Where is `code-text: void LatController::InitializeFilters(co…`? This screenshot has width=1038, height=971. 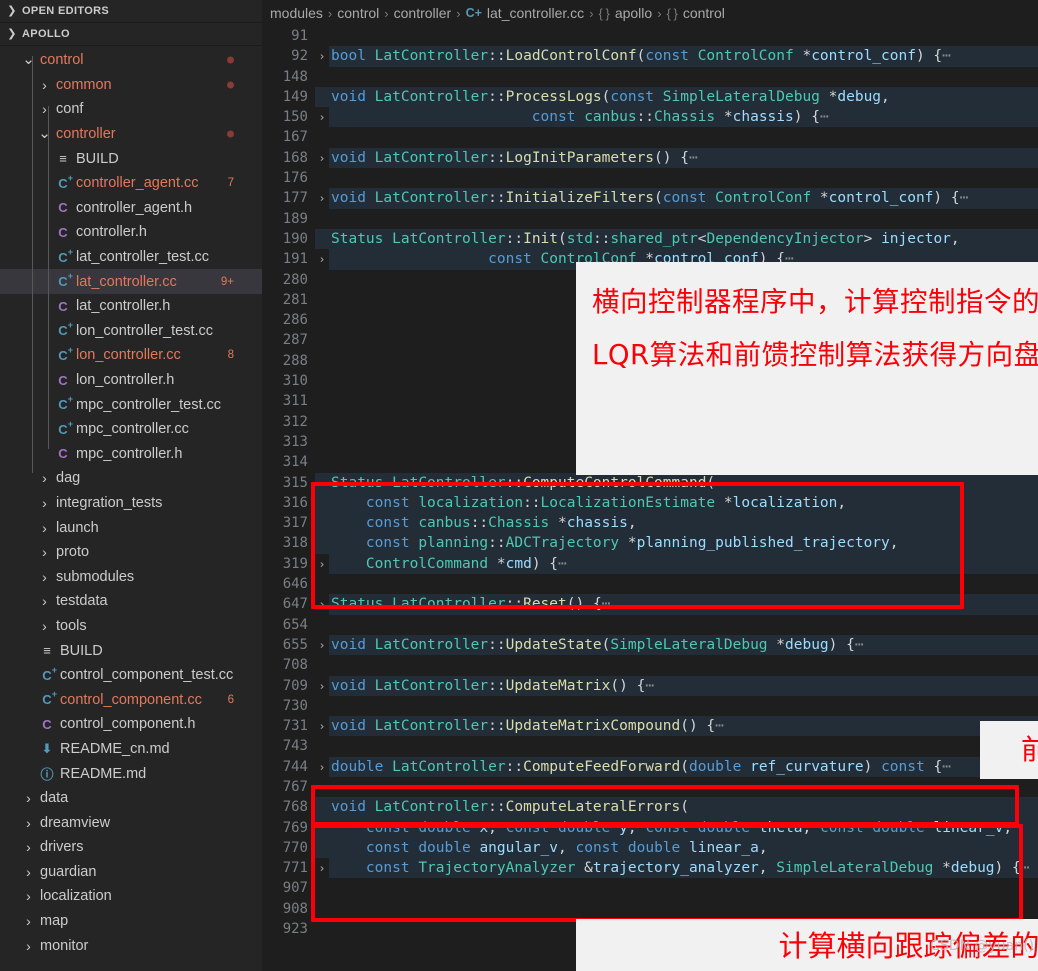
code-text: void LatController::InitializeFilters(co… is located at coordinates (683, 198).